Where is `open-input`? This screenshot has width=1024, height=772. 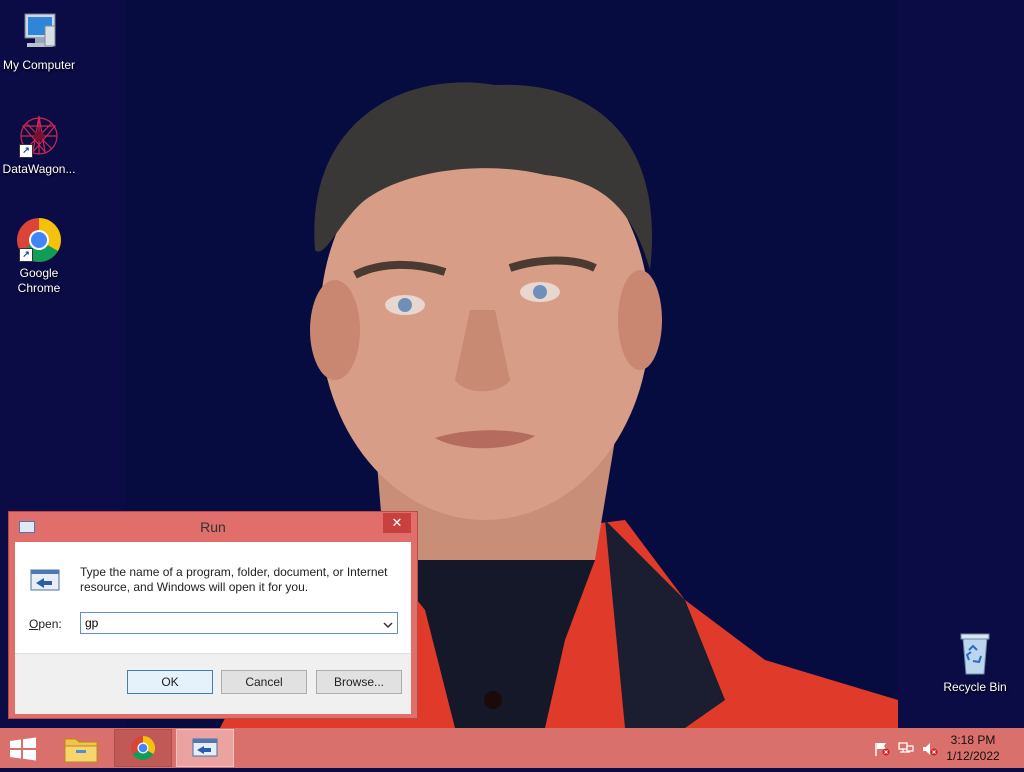 open-input is located at coordinates (228, 623).